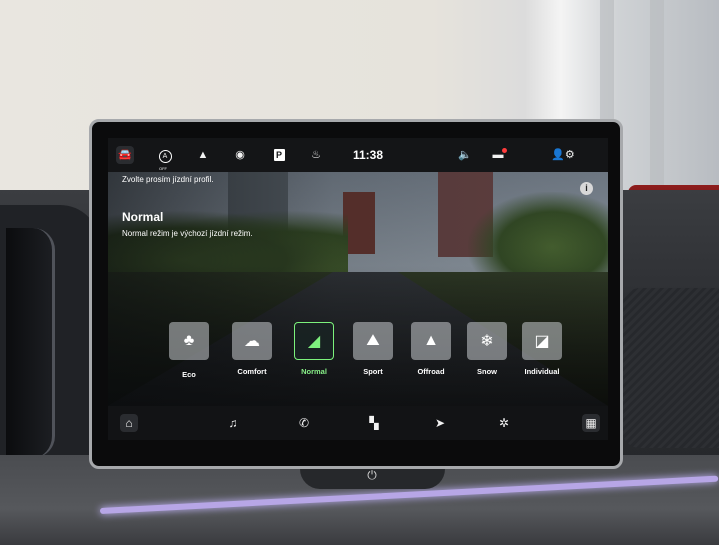 This screenshot has width=719, height=545. What do you see at coordinates (168, 179) in the screenshot?
I see `profile-prompt: Zvolte prosím jízdní profil.` at bounding box center [168, 179].